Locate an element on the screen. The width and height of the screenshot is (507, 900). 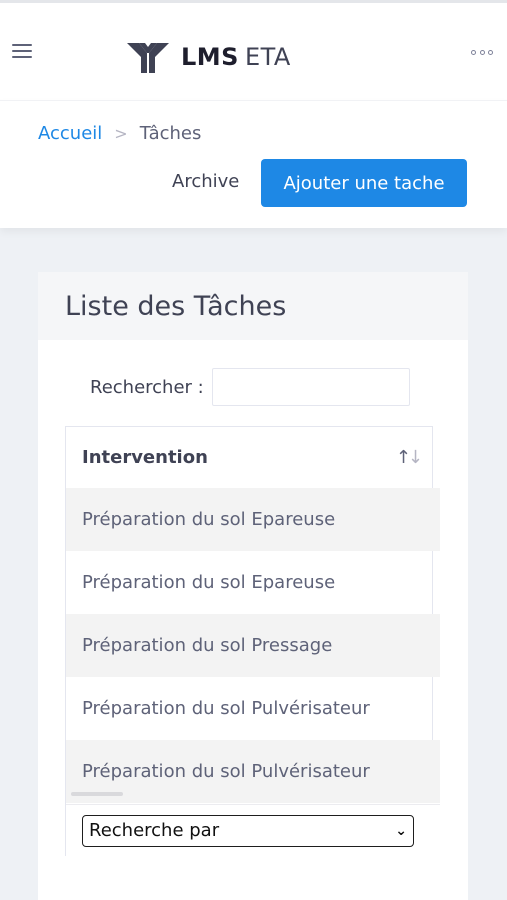
table-row: Préparation du sol Pulvérisateur is located at coordinates (249, 708).